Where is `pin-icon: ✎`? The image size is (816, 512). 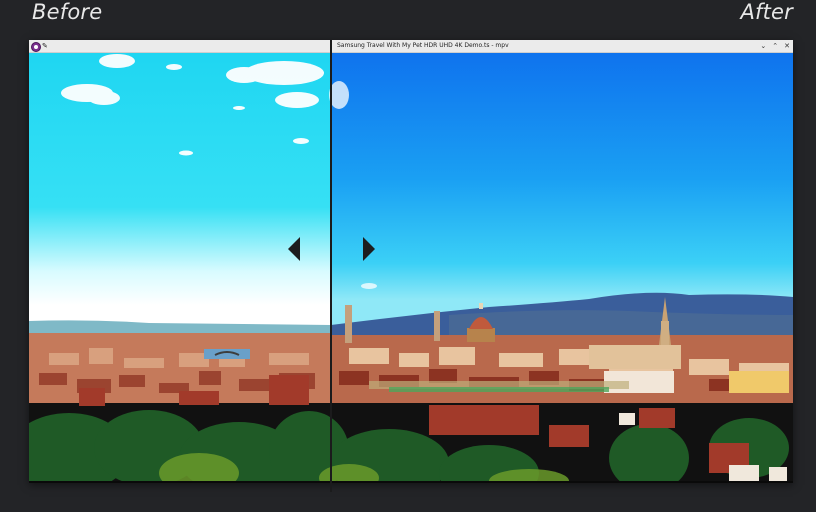 pin-icon: ✎ is located at coordinates (45, 46).